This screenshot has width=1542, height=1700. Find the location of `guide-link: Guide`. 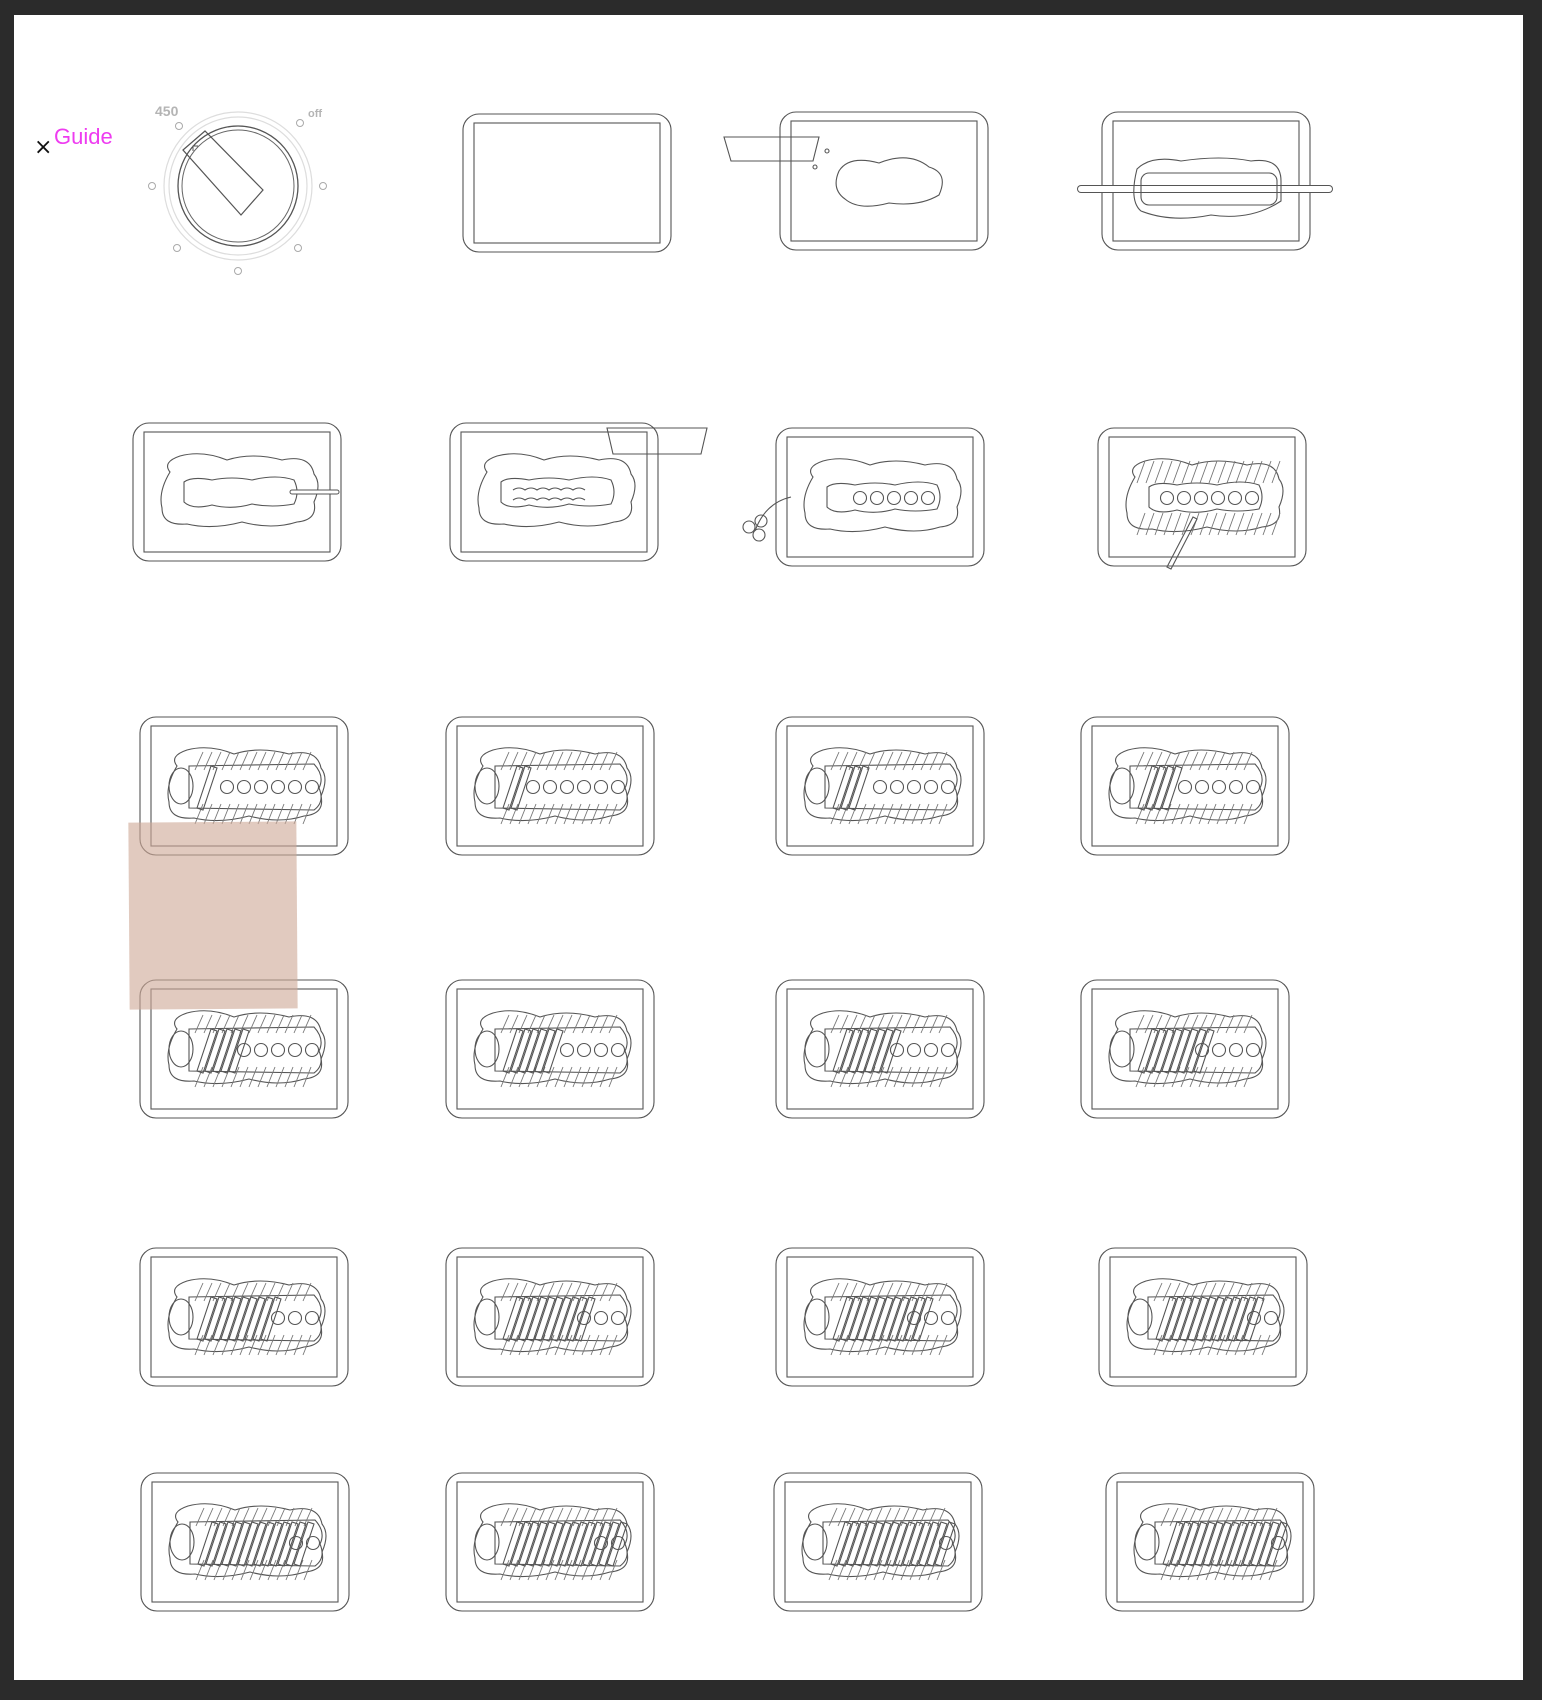

guide-link: Guide is located at coordinates (83, 137).